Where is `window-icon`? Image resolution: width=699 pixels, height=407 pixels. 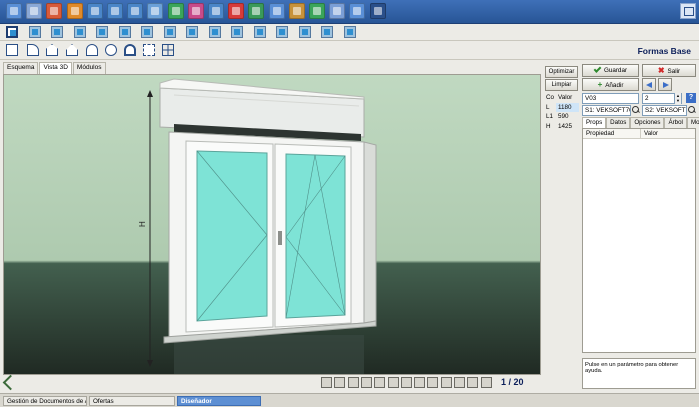 window-icon is located at coordinates (34, 32).